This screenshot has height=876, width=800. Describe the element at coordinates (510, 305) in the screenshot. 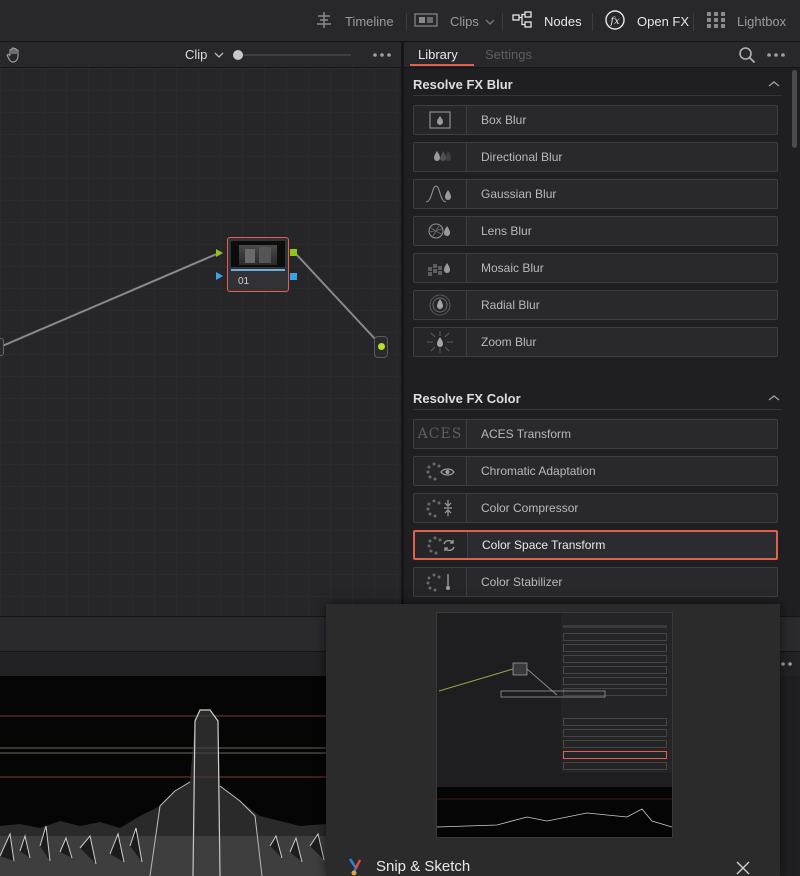

I see `fx-item-label: Radial Blur` at that location.